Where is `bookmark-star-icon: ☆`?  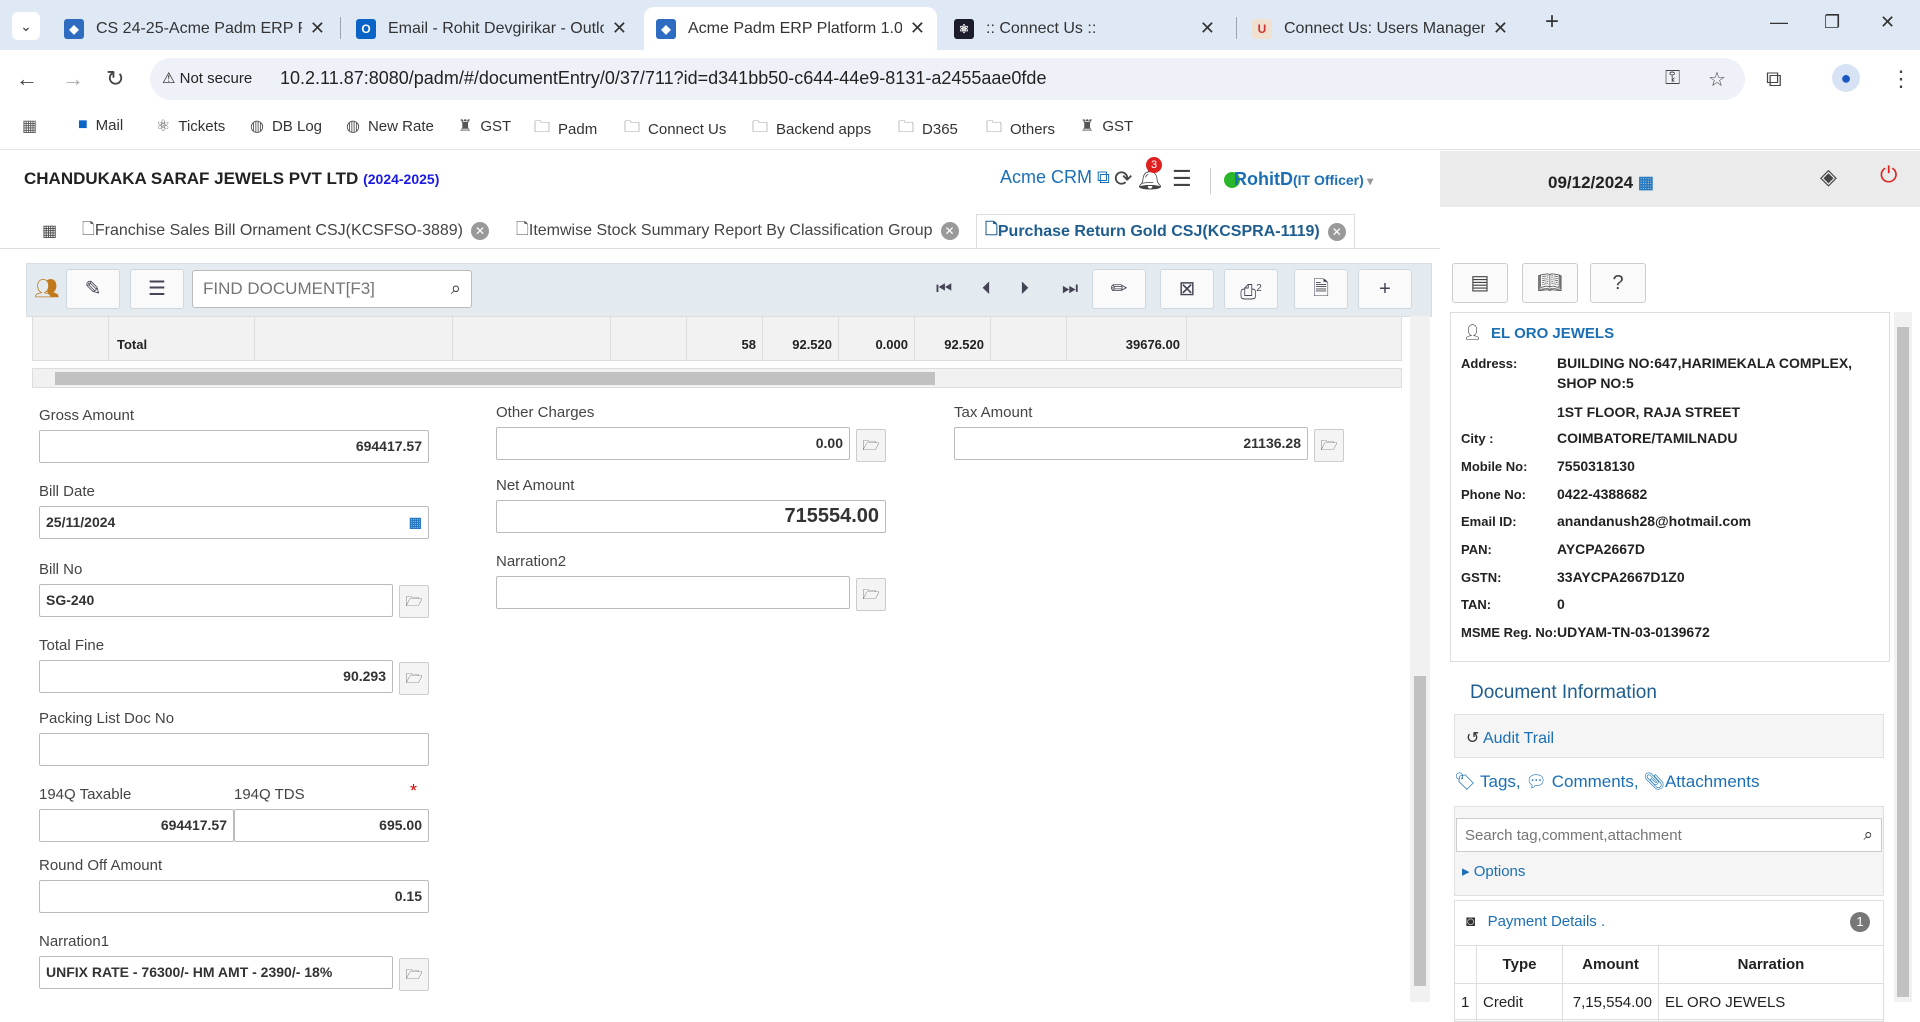
bookmark-star-icon: ☆ is located at coordinates (1717, 79).